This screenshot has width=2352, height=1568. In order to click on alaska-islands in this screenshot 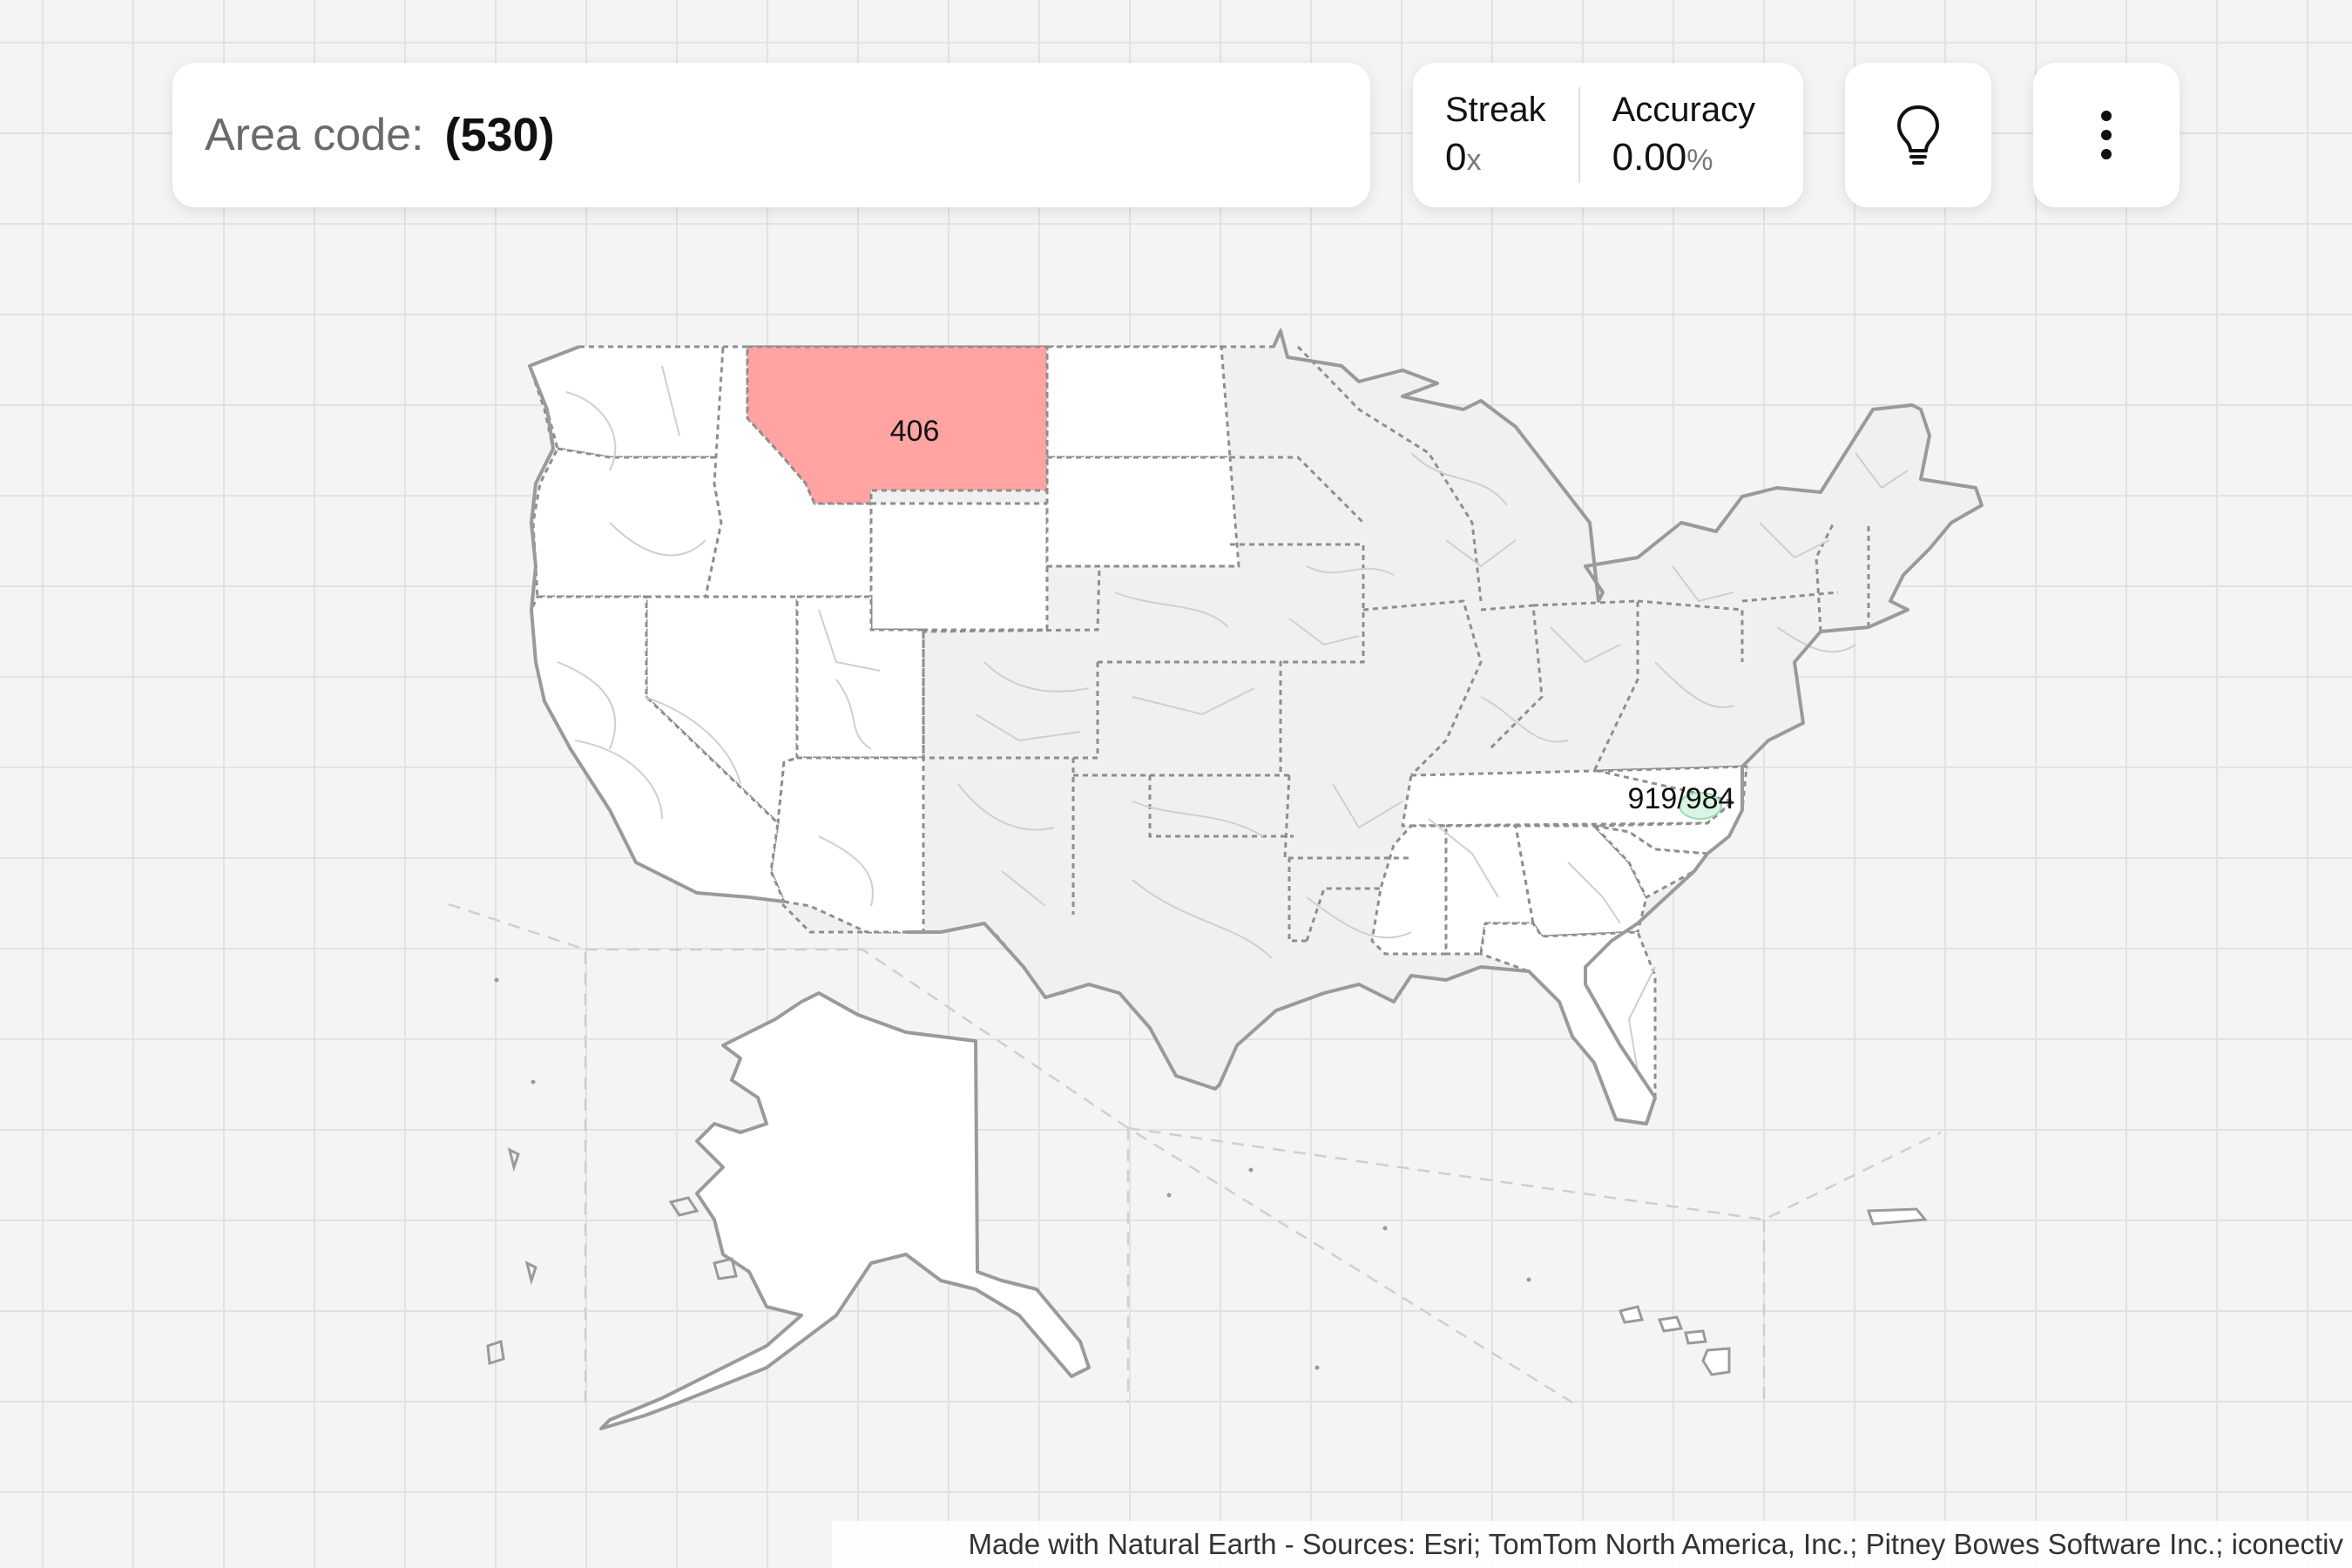, I will do `click(612, 1256)`.